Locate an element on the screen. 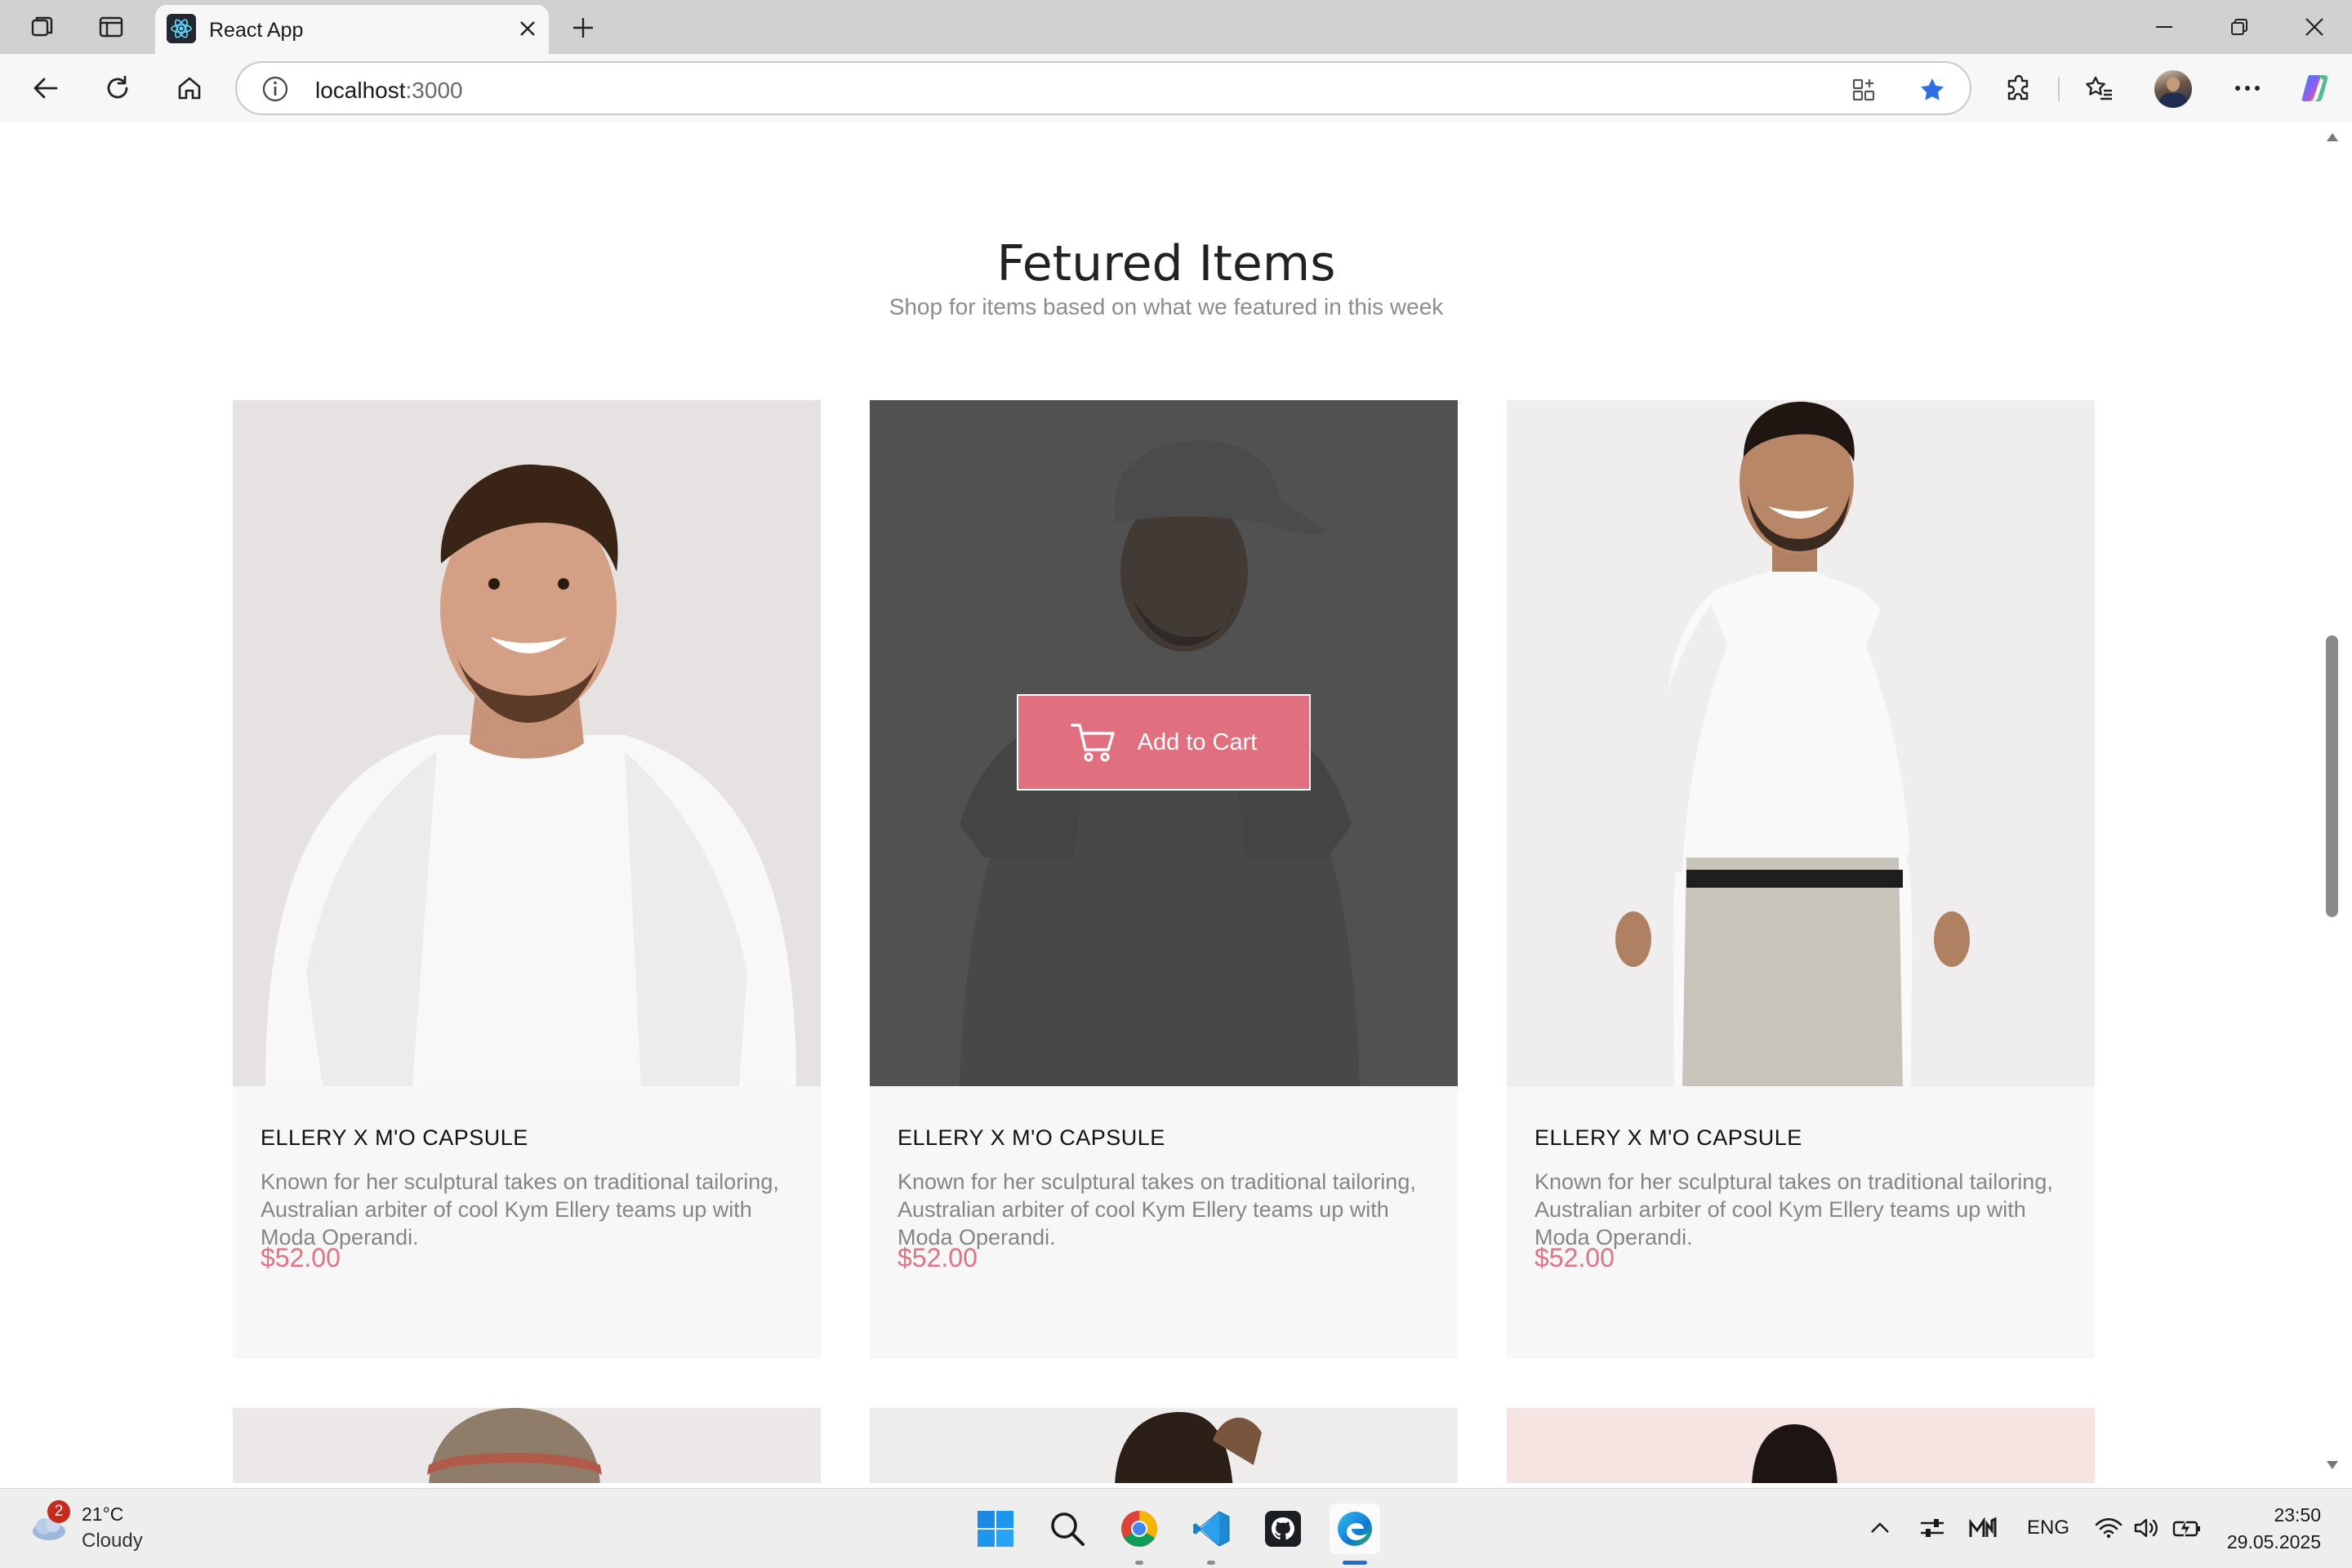 The width and height of the screenshot is (2352, 1568). wifi-icon is located at coordinates (2108, 1528).